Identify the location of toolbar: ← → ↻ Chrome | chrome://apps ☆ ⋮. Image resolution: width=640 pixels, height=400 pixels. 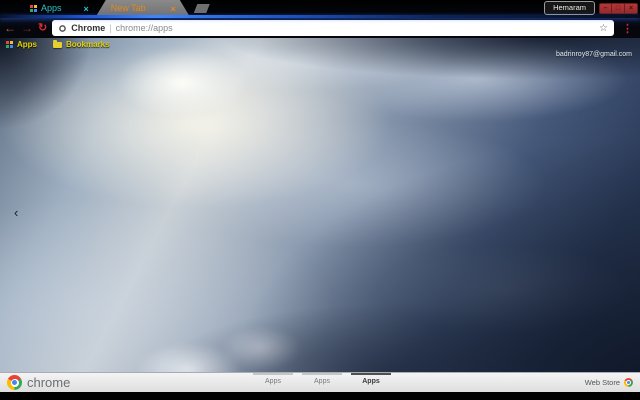
(320, 28).